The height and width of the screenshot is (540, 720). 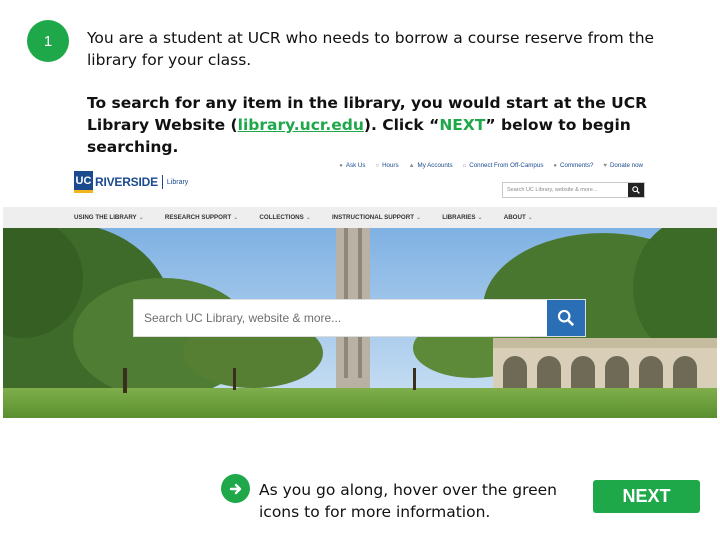 I want to click on util-link-my-accounts: ▲ My Accounts, so click(x=431, y=165).